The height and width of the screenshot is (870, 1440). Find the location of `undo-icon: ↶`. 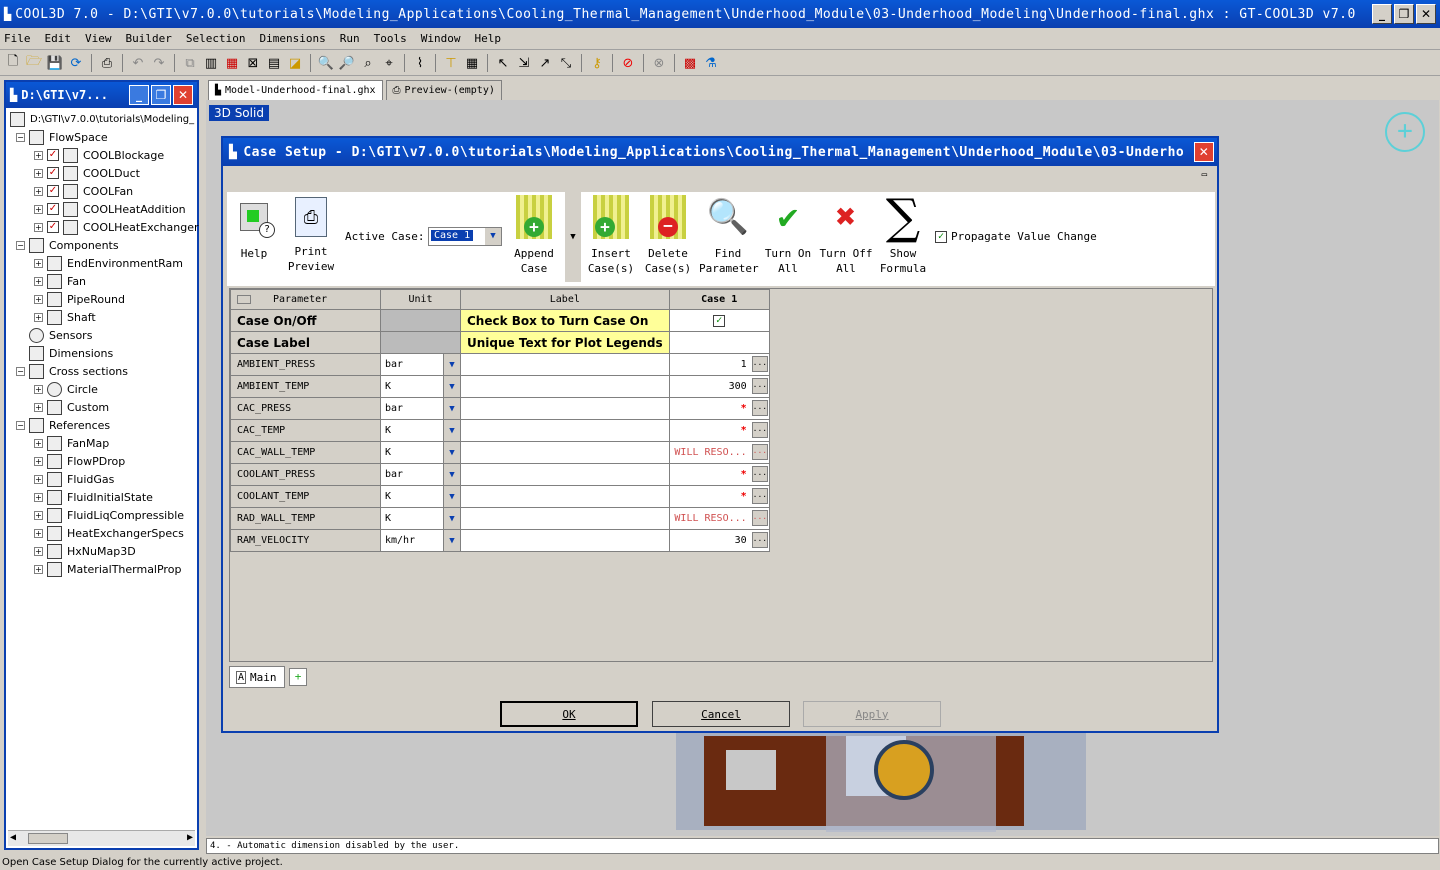

undo-icon: ↶ is located at coordinates (138, 63).